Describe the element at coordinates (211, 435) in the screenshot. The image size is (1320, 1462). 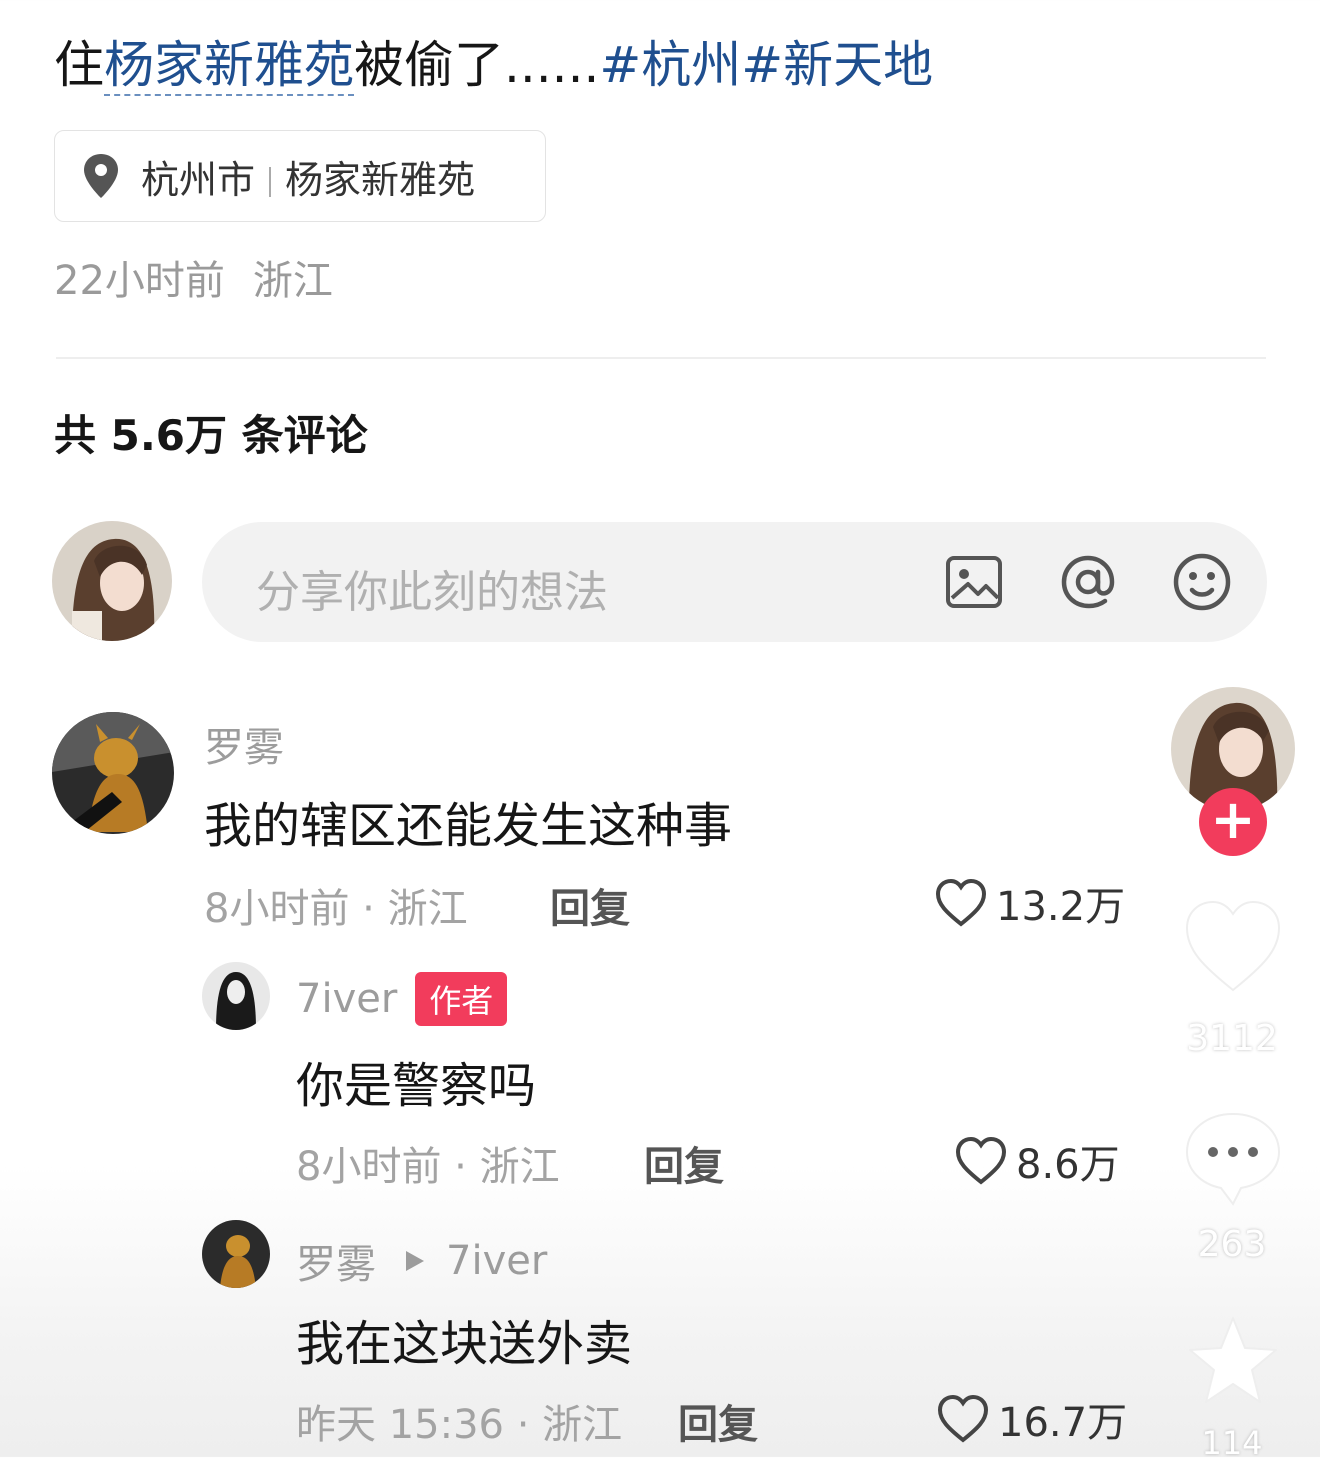
I see `comments-count: 共 5.6万 条评论` at that location.